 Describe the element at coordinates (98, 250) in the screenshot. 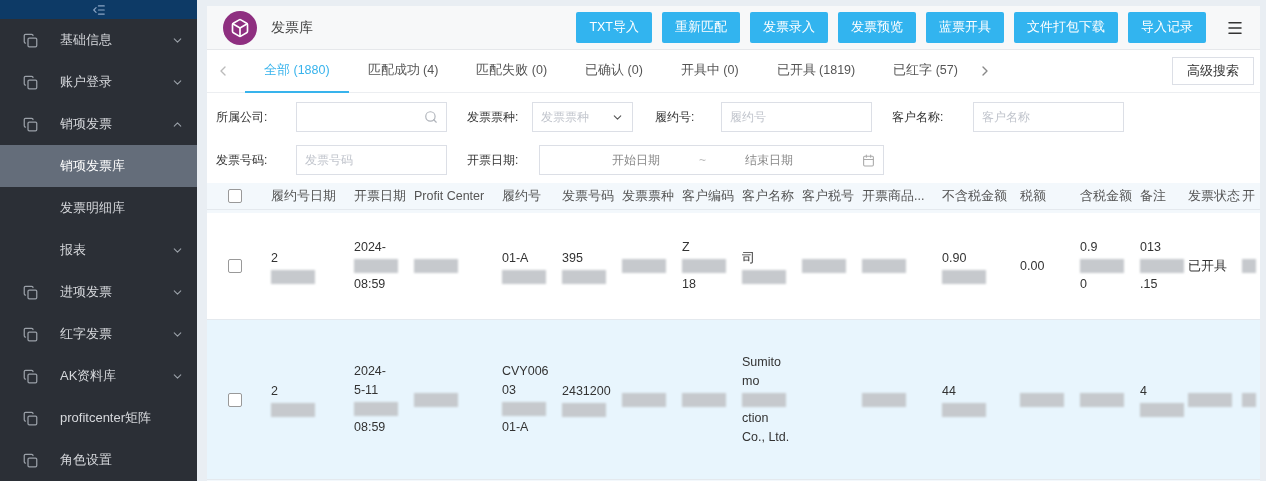

I see `sidebar-item: 报表` at that location.